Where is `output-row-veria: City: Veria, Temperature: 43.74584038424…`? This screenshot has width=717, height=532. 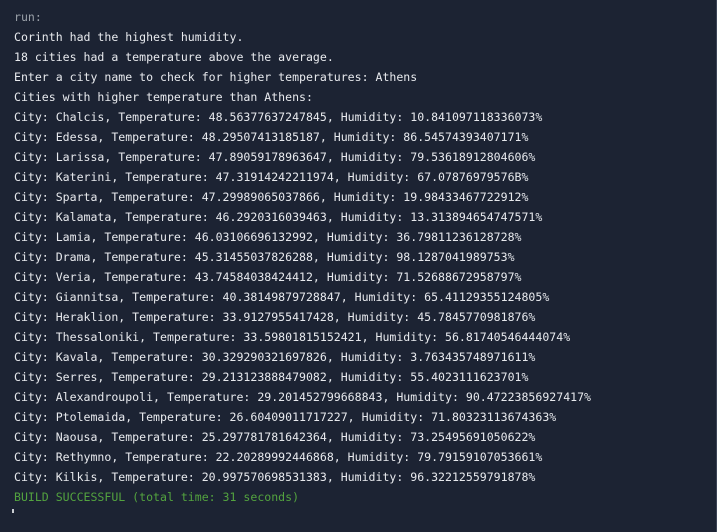
output-row-veria: City: Veria, Temperature: 43.74584038424… is located at coordinates (268, 277).